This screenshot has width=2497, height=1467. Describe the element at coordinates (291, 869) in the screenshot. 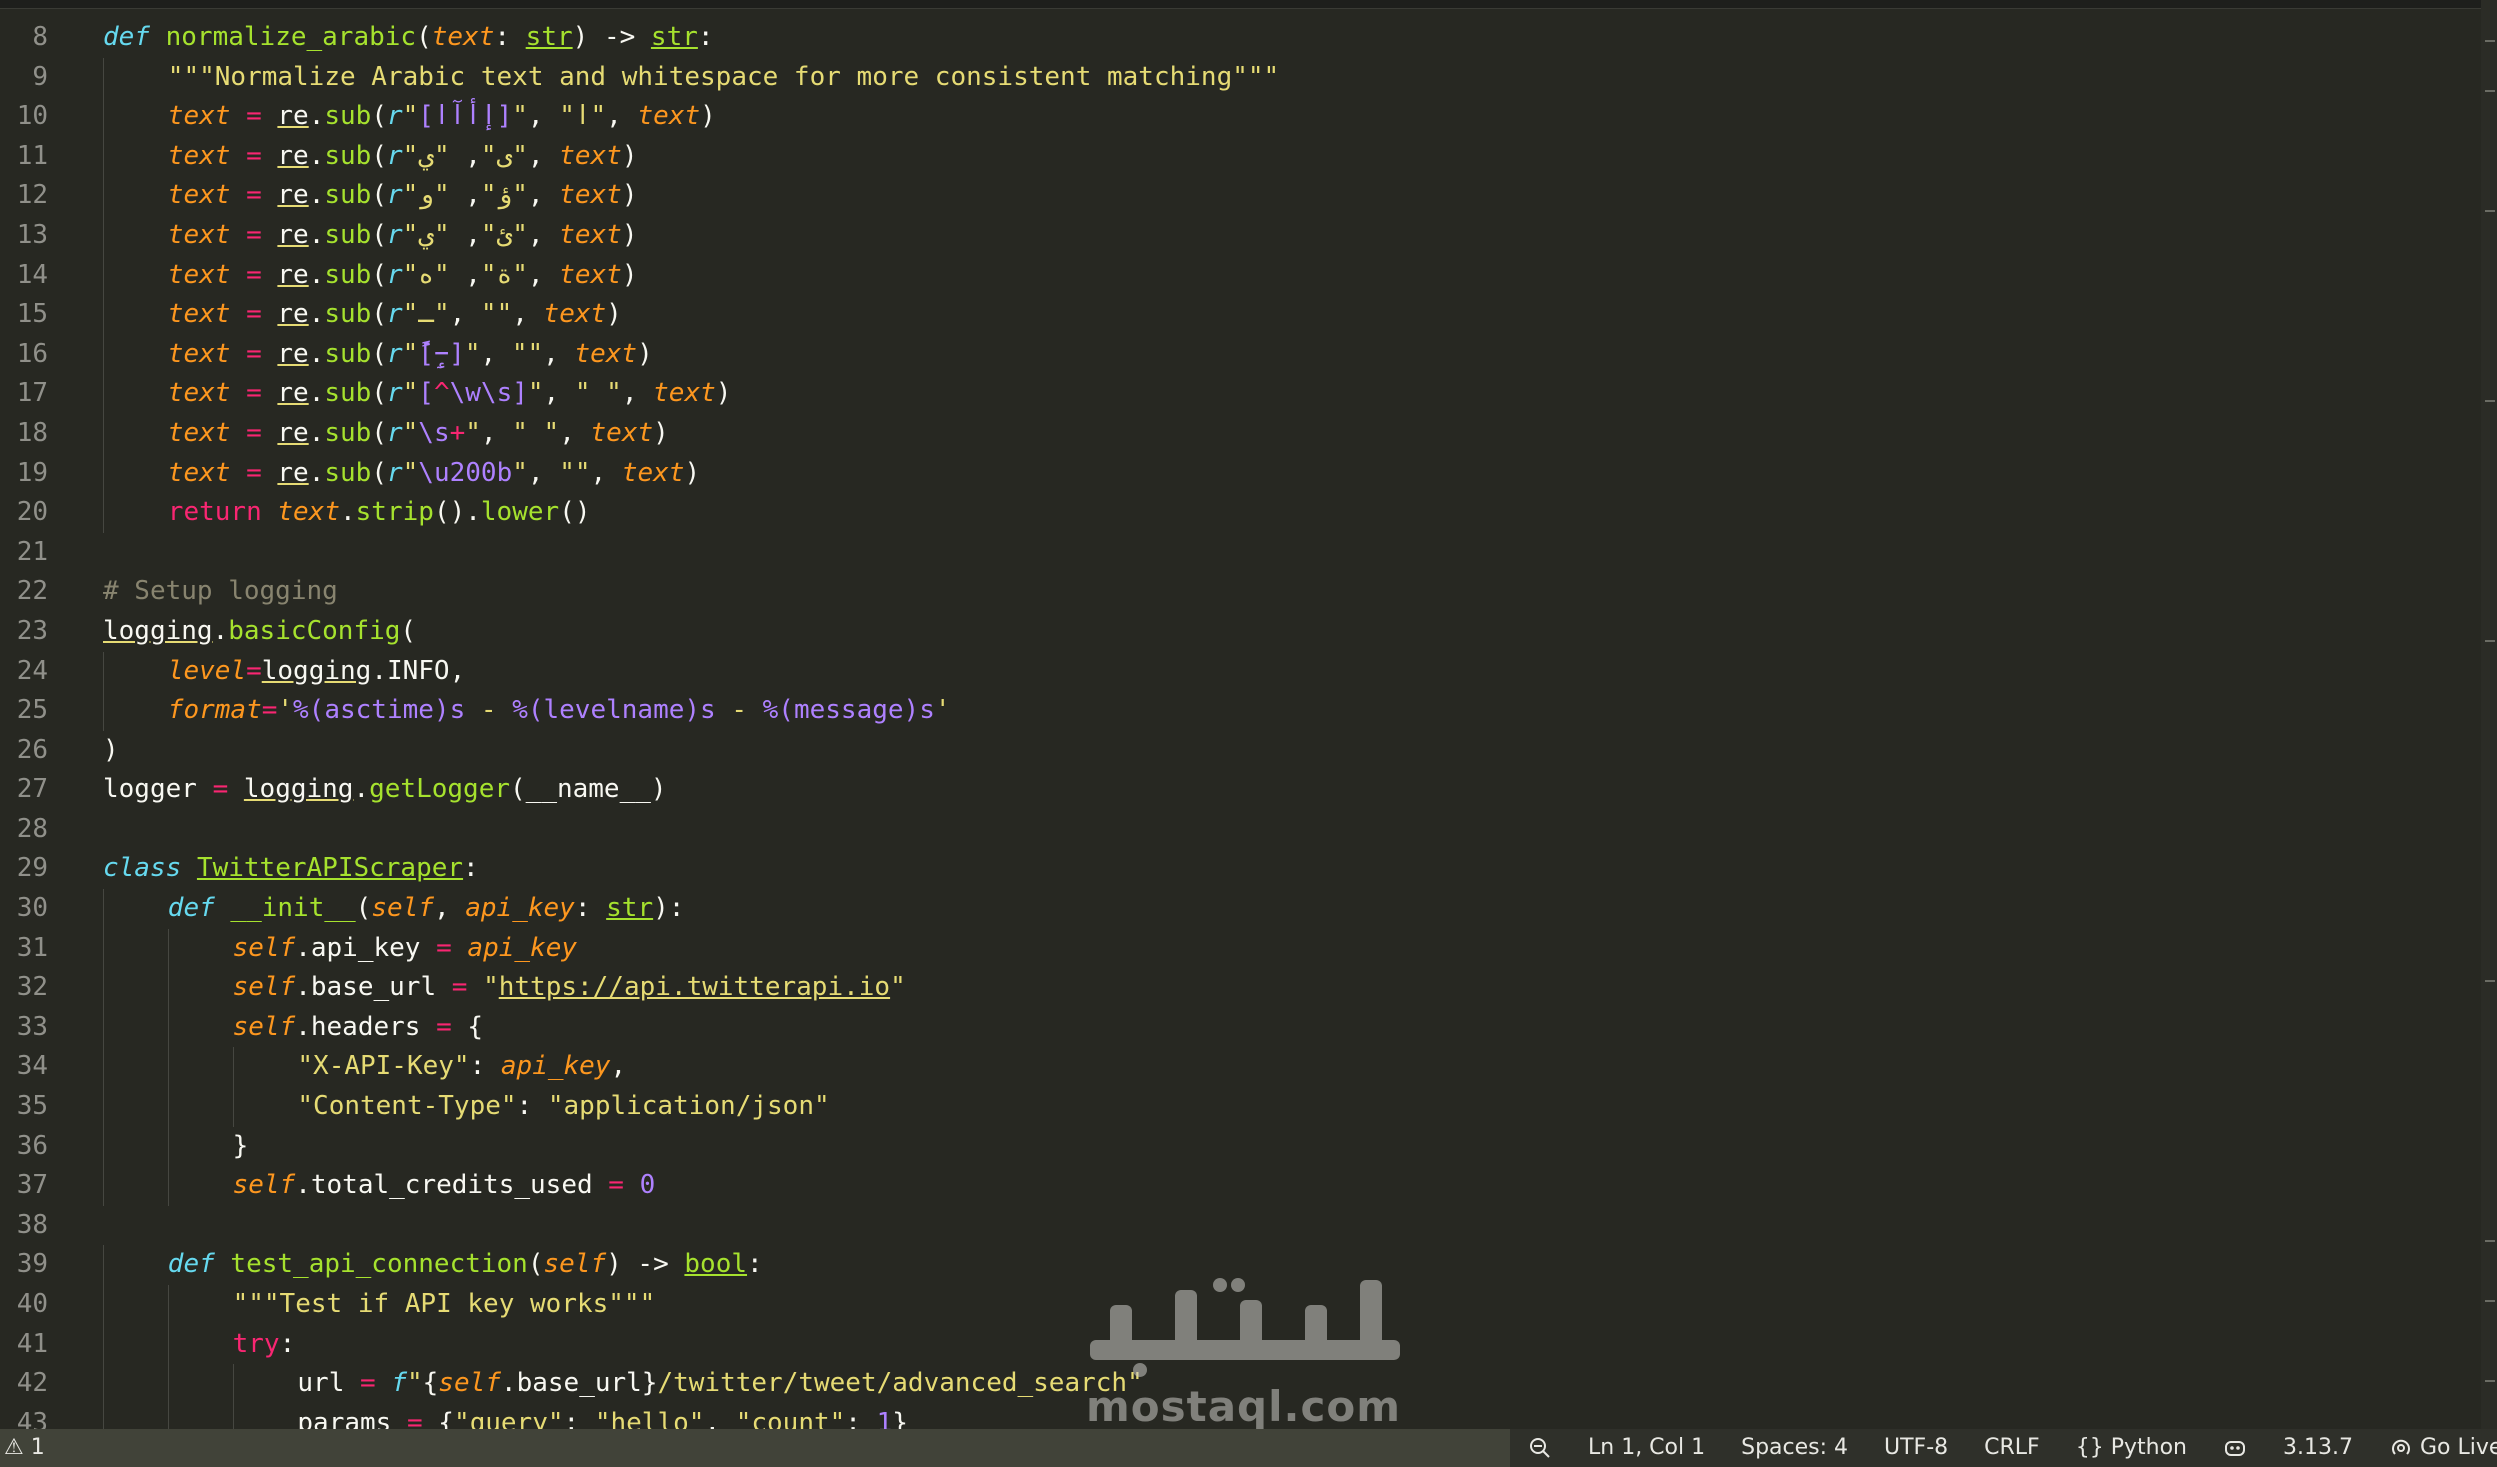

I see `line-content: class TwitterAPIScraper:` at that location.